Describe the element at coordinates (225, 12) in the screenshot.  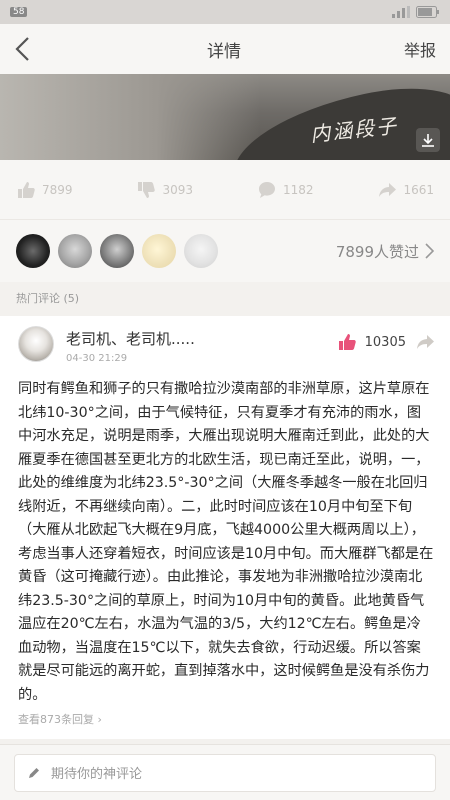
I see `status-bar: 58` at that location.